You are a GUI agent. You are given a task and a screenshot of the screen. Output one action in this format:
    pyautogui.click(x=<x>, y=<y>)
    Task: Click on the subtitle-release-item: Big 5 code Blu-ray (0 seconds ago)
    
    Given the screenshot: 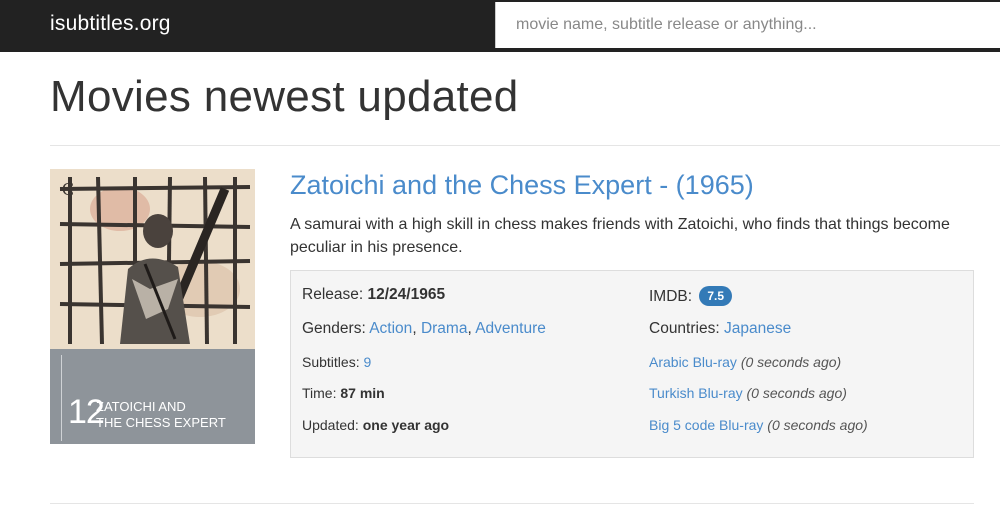 What is the action you would take?
    pyautogui.click(x=758, y=425)
    